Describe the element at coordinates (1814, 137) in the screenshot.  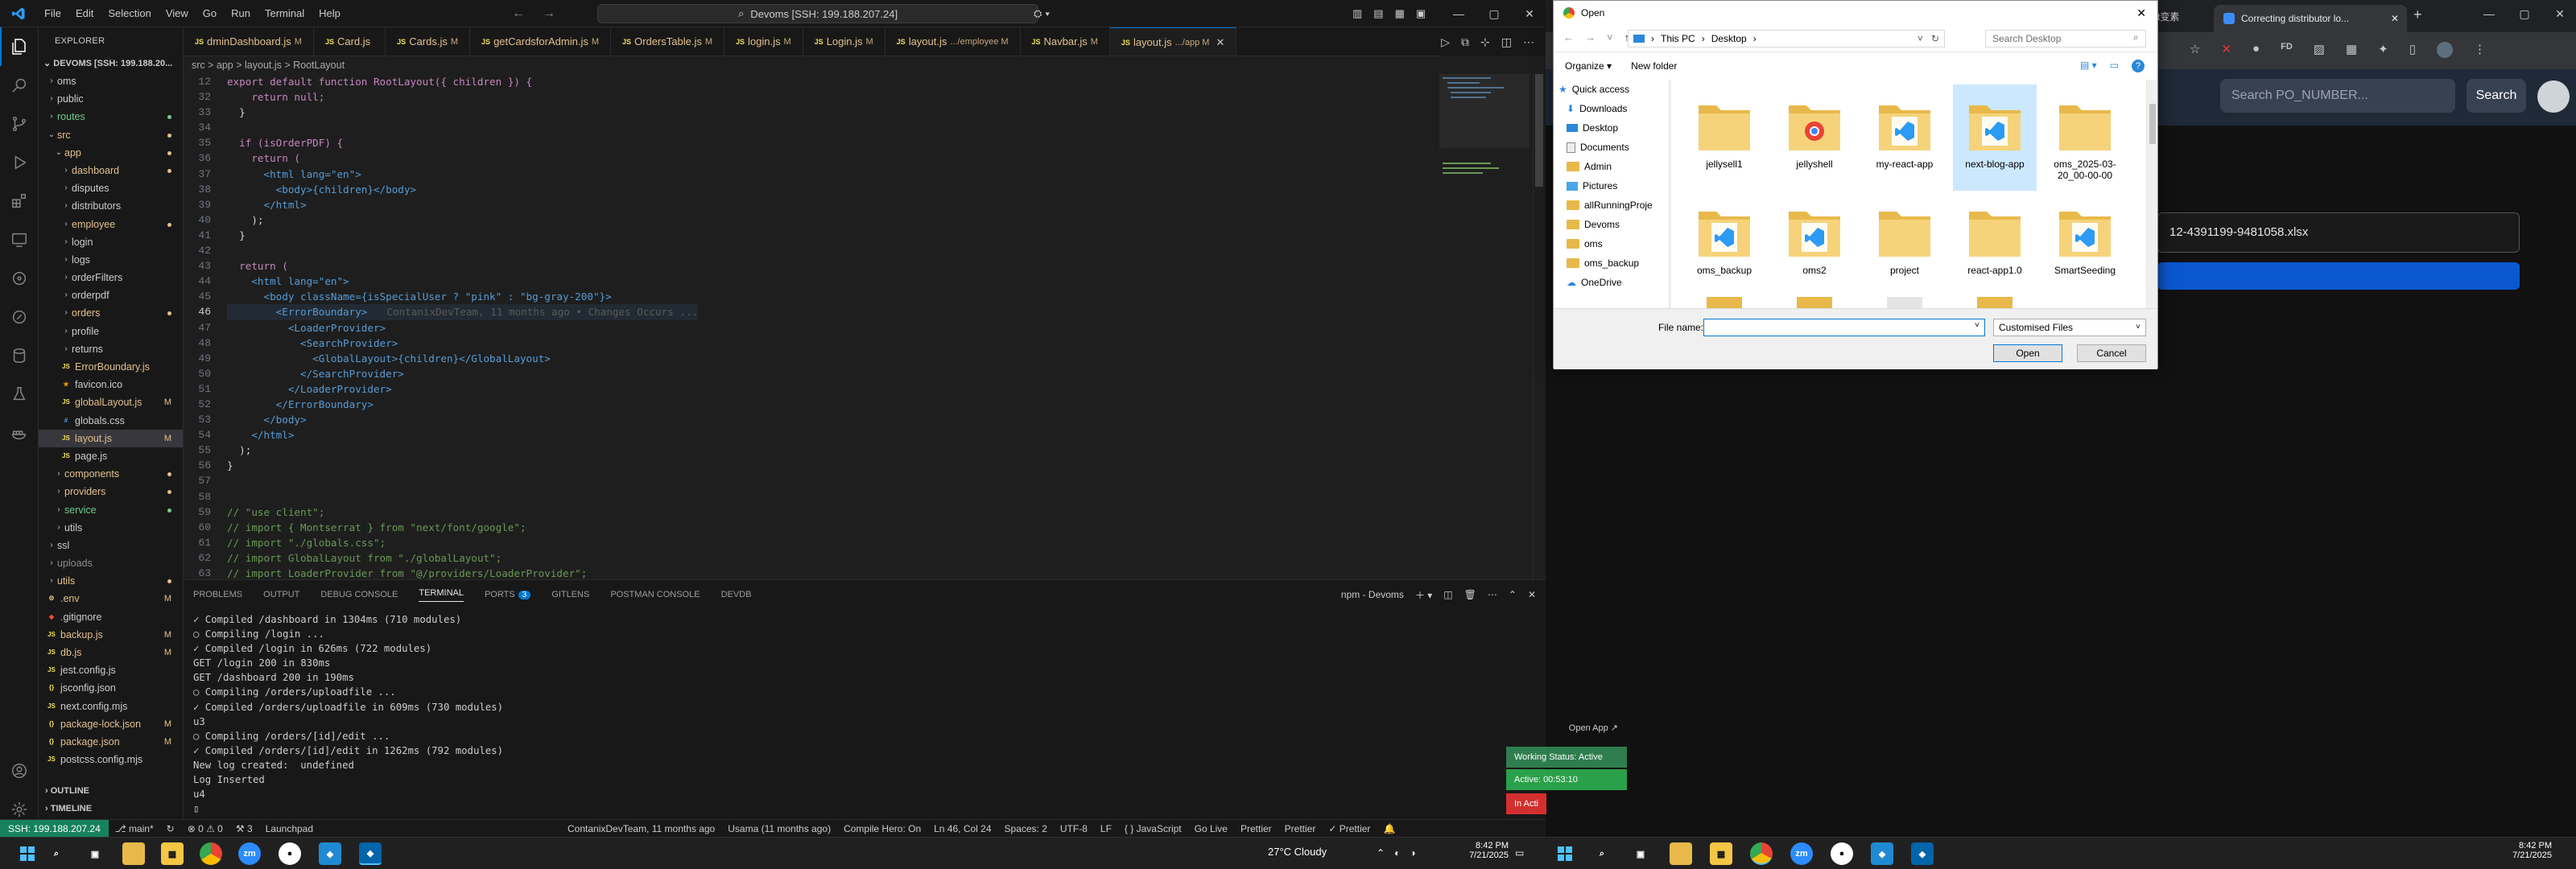
I see `file-item: jellyshell` at that location.